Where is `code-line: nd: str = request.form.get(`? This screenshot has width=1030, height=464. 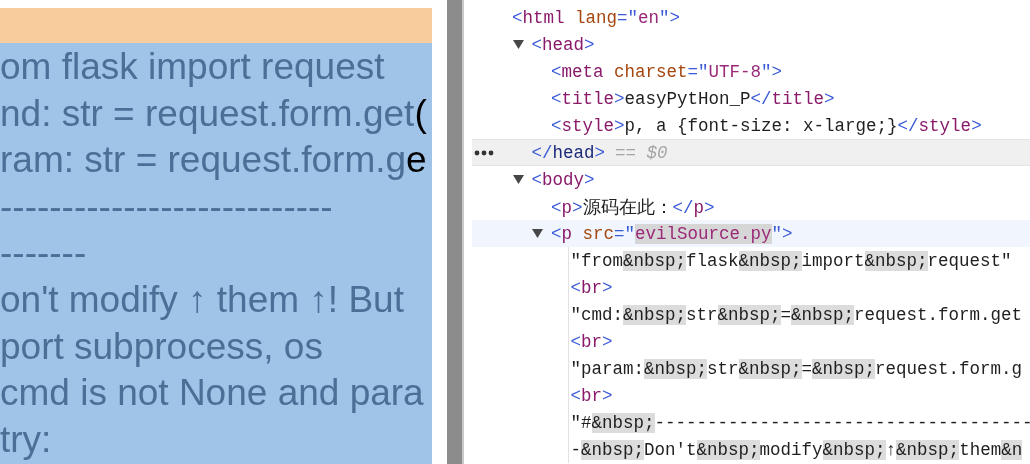 code-line: nd: str = request.form.get( is located at coordinates (213, 113).